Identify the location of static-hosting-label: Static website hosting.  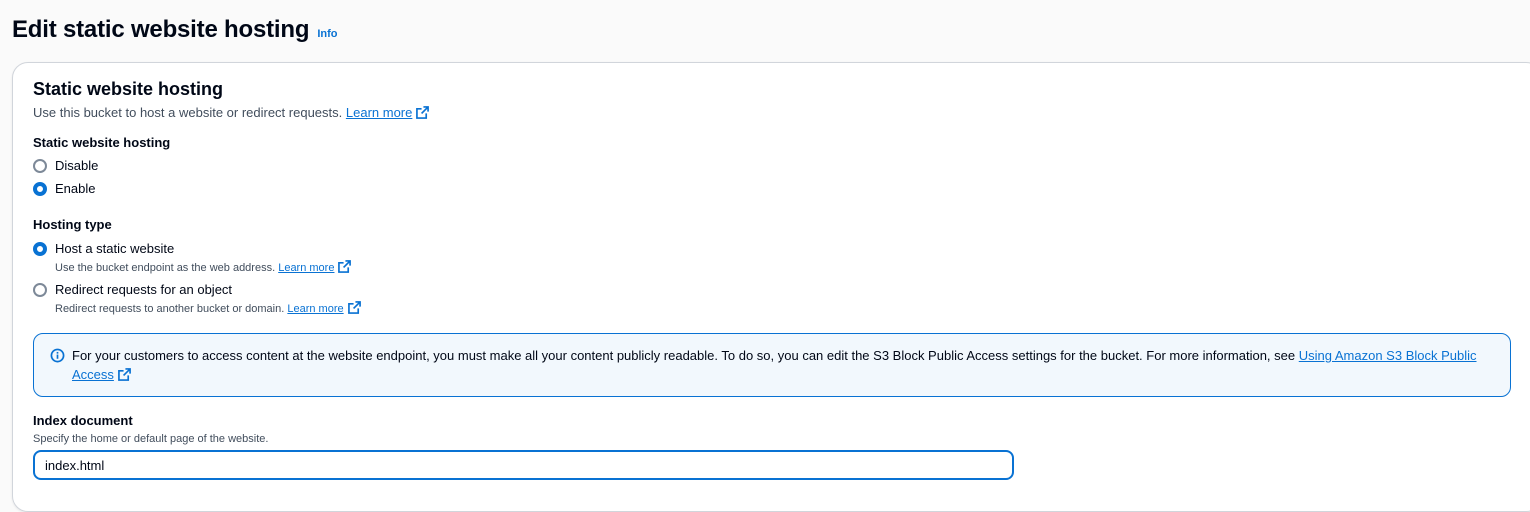
(102, 142).